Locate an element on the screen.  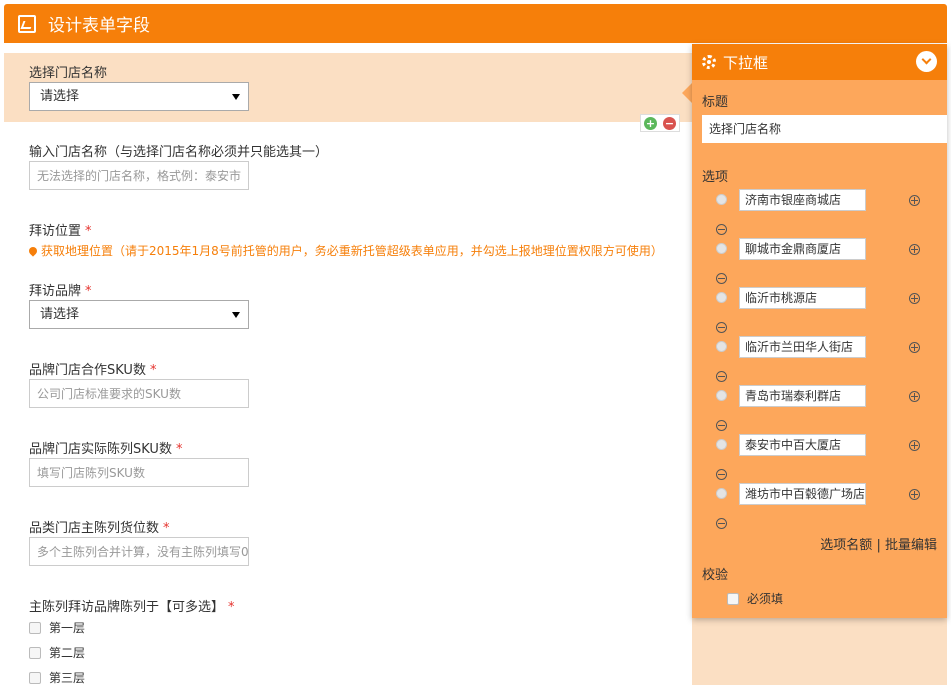
option-input: 潍坊市中百毂德广场店 is located at coordinates (802, 494).